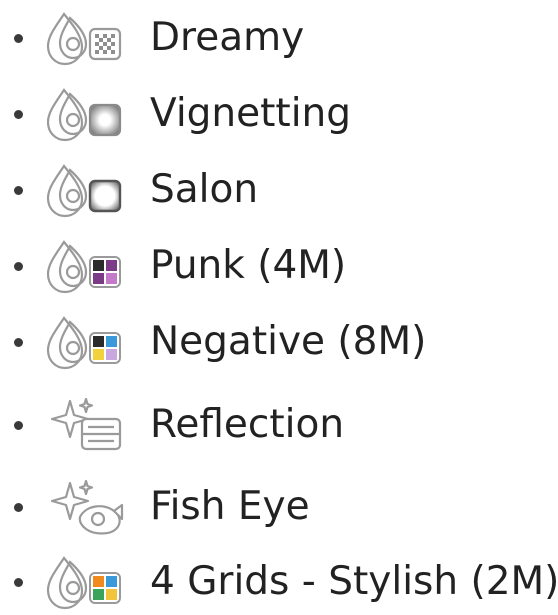 The height and width of the screenshot is (615, 558). Describe the element at coordinates (87, 584) in the screenshot. I see `drop-four-grids-swatch-icon` at that location.